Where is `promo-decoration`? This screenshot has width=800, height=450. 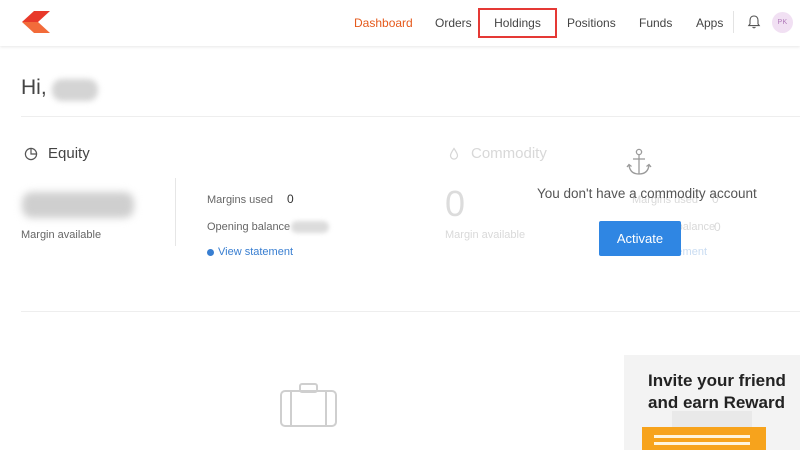
promo-decoration is located at coordinates (712, 419).